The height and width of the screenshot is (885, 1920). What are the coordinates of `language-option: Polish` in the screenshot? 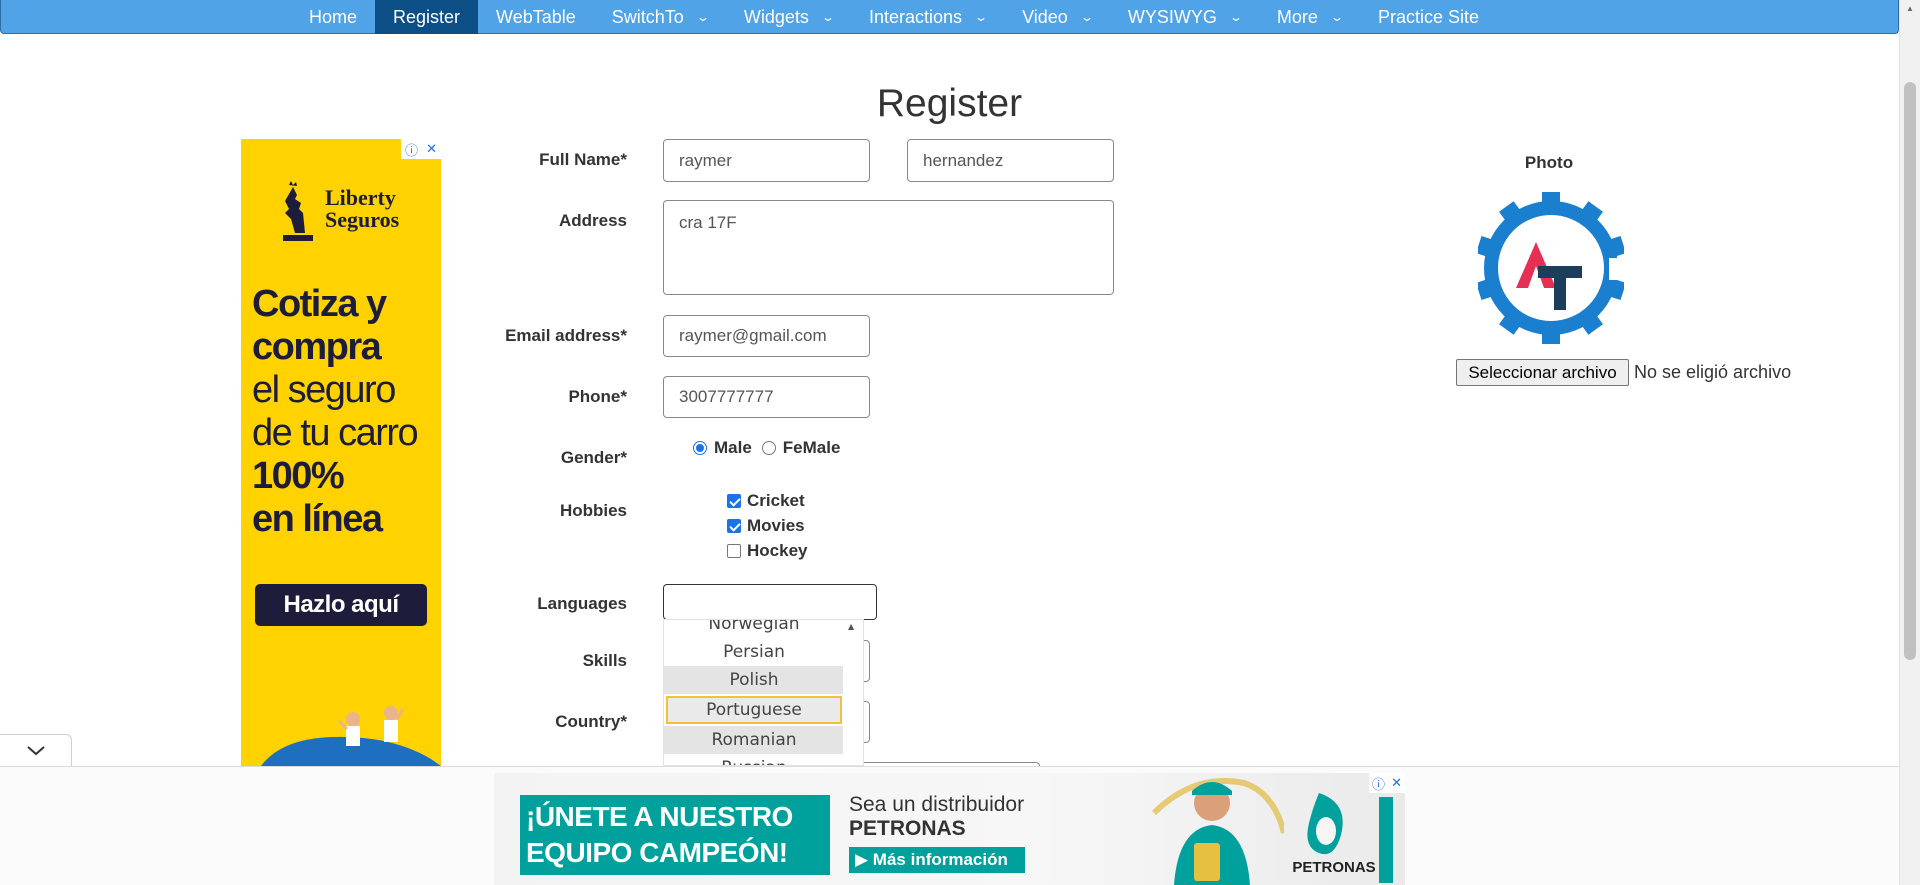 It's located at (754, 680).